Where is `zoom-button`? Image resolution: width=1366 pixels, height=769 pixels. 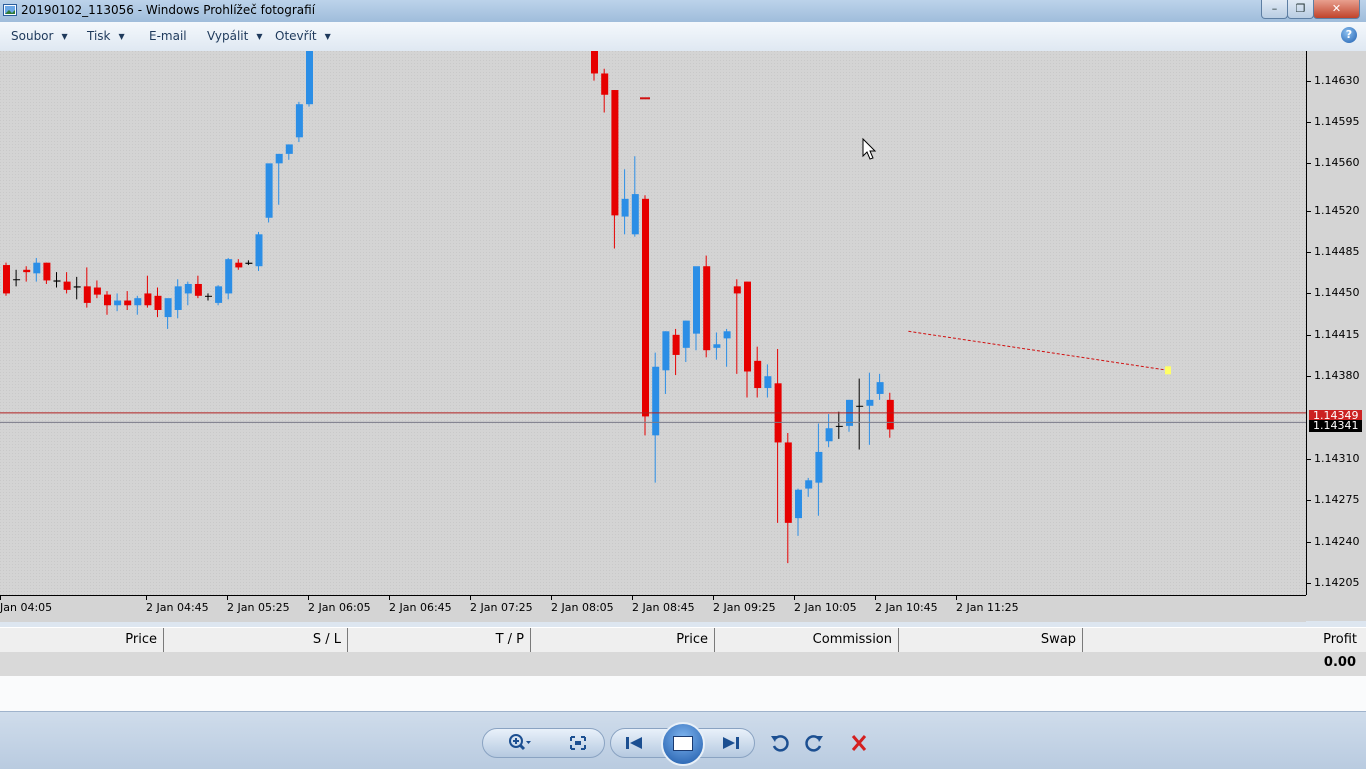 zoom-button is located at coordinates (519, 743).